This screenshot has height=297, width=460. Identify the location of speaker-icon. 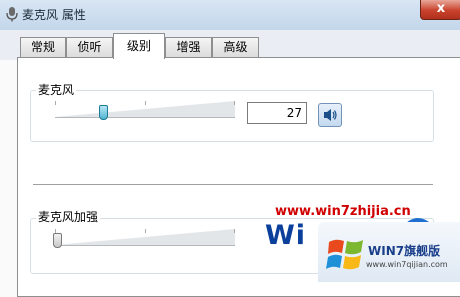
(330, 115).